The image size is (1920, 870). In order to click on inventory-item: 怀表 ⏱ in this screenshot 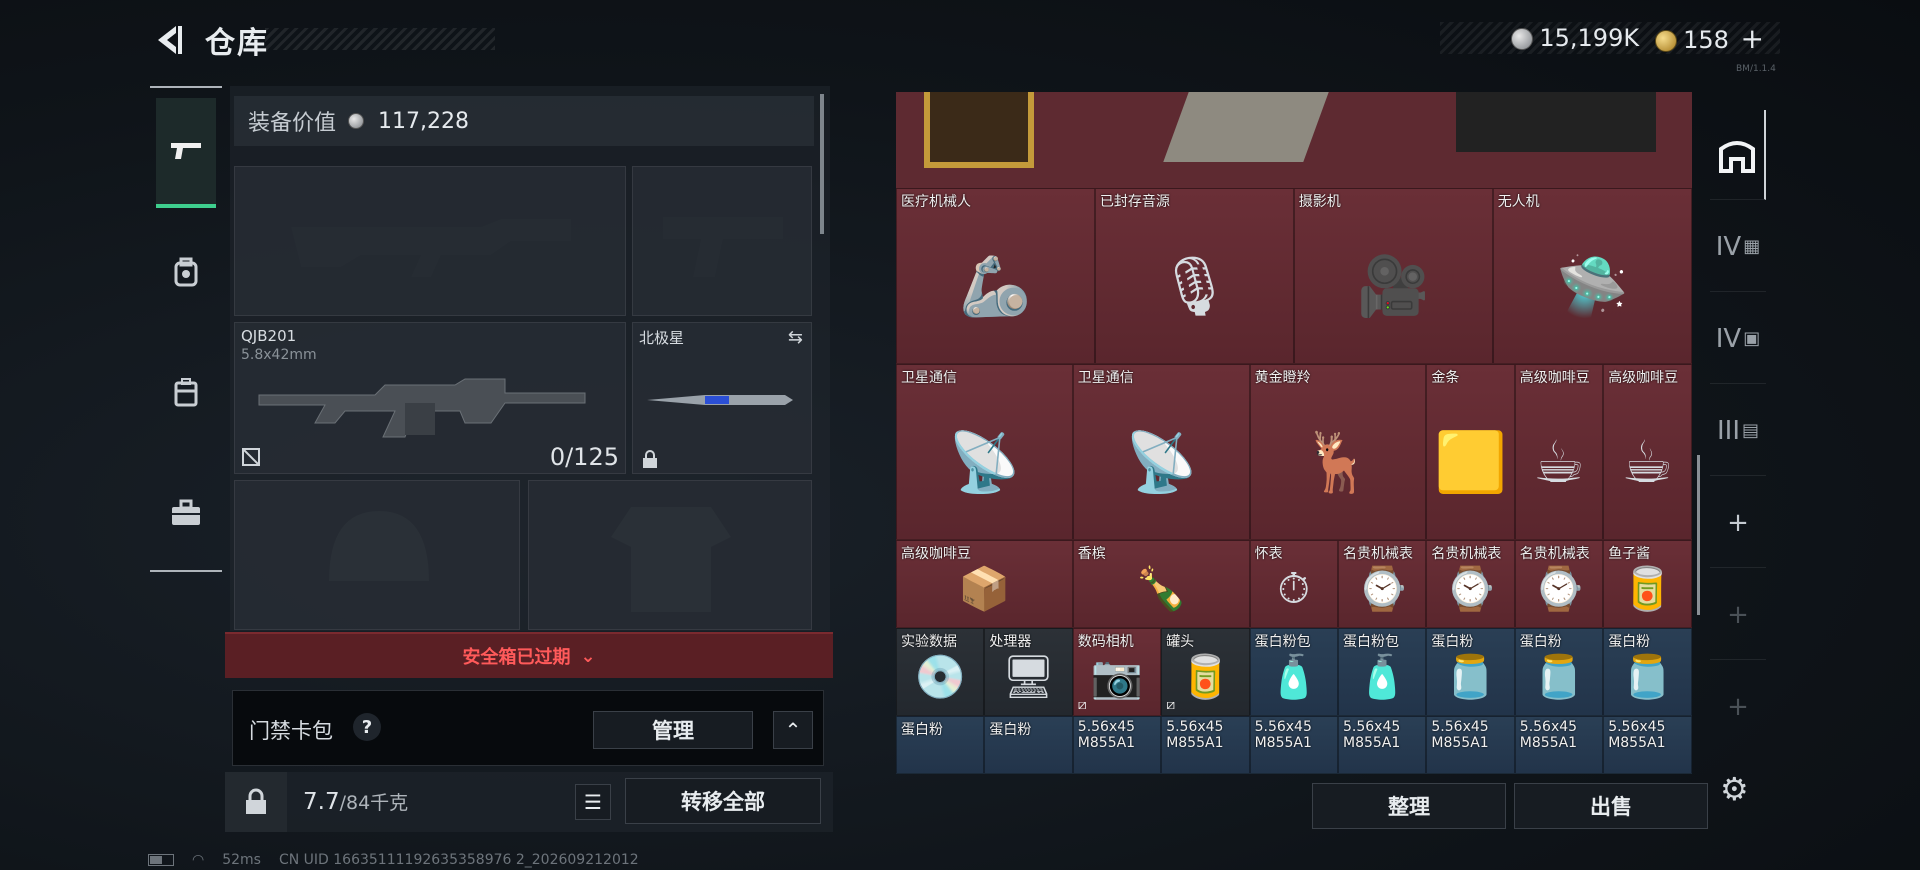, I will do `click(1293, 584)`.